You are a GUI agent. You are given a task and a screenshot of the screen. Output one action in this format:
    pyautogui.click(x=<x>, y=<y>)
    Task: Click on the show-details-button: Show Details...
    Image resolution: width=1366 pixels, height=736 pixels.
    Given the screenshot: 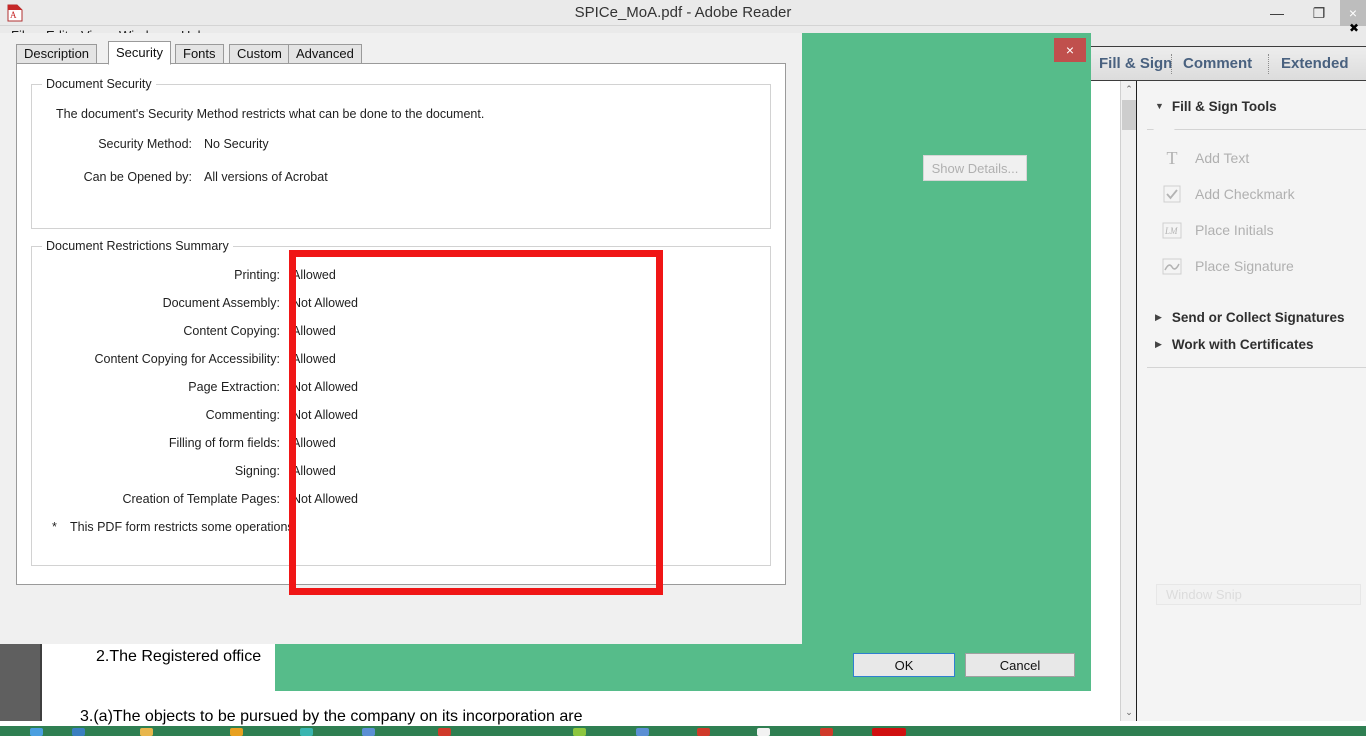 What is the action you would take?
    pyautogui.click(x=975, y=168)
    